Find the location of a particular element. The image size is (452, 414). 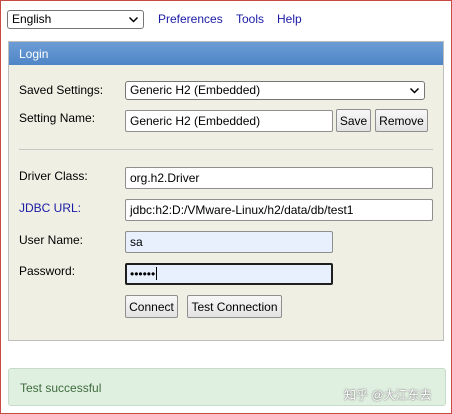

watermark: 知乎 @大江东去 is located at coordinates (388, 395).